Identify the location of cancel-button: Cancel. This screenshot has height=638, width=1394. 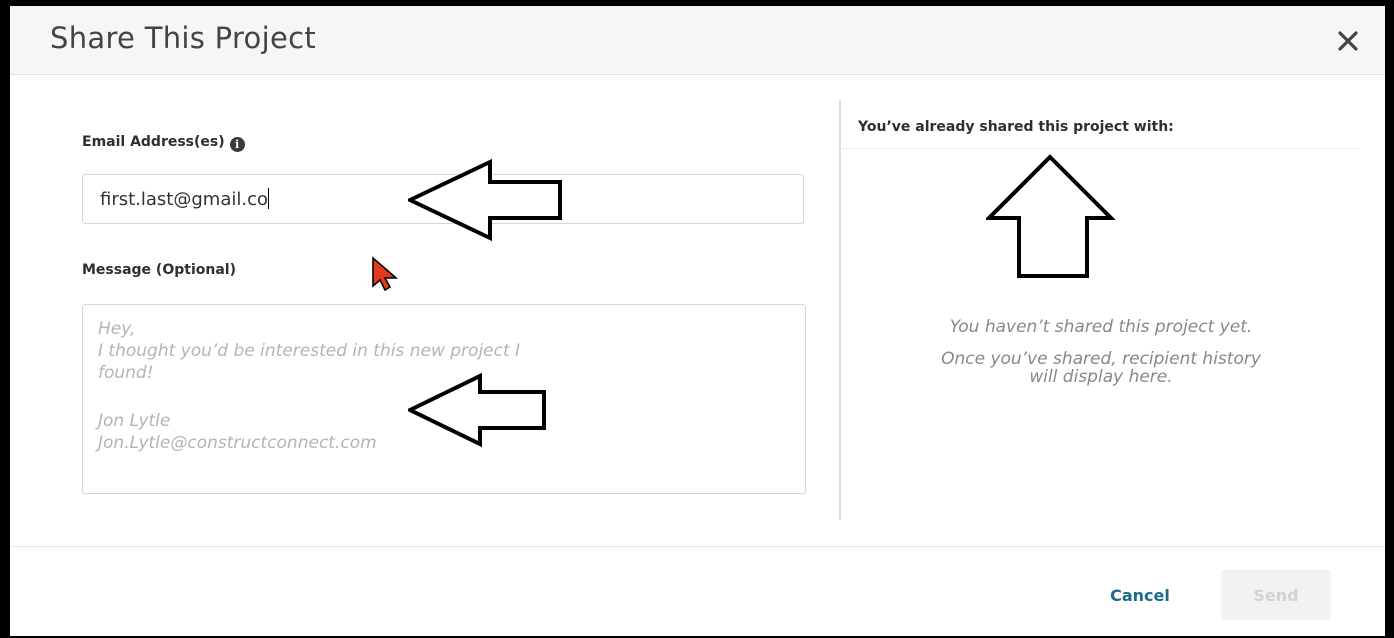
(1140, 595).